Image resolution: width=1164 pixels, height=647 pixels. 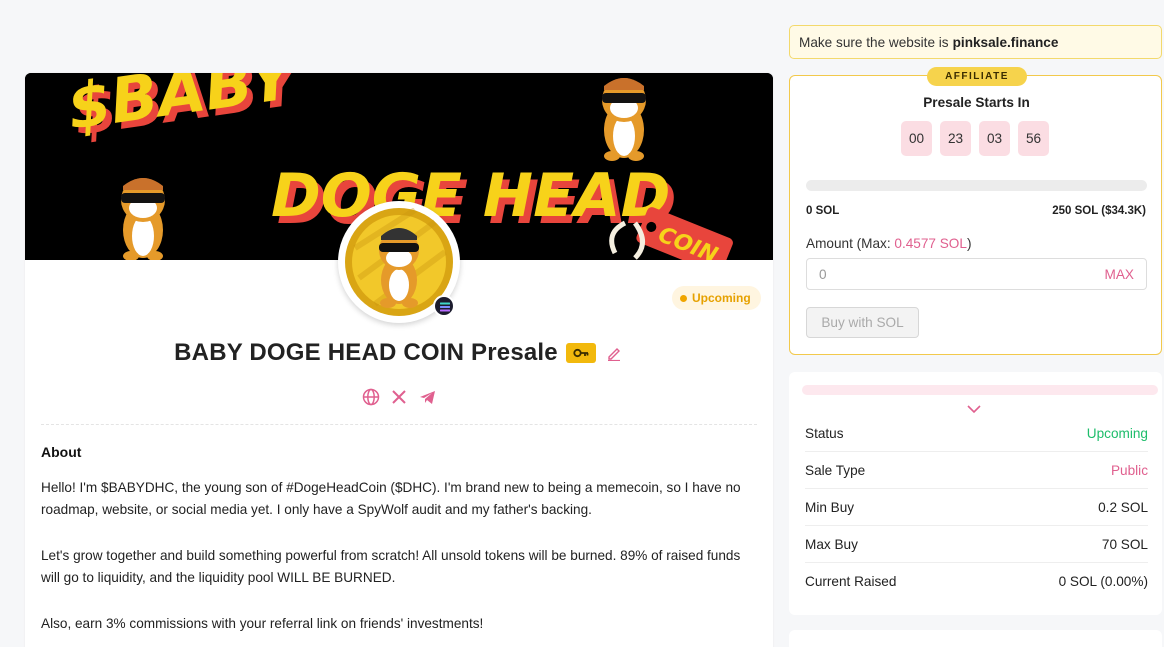 What do you see at coordinates (143, 219) in the screenshot?
I see `doge-mascot-left` at bounding box center [143, 219].